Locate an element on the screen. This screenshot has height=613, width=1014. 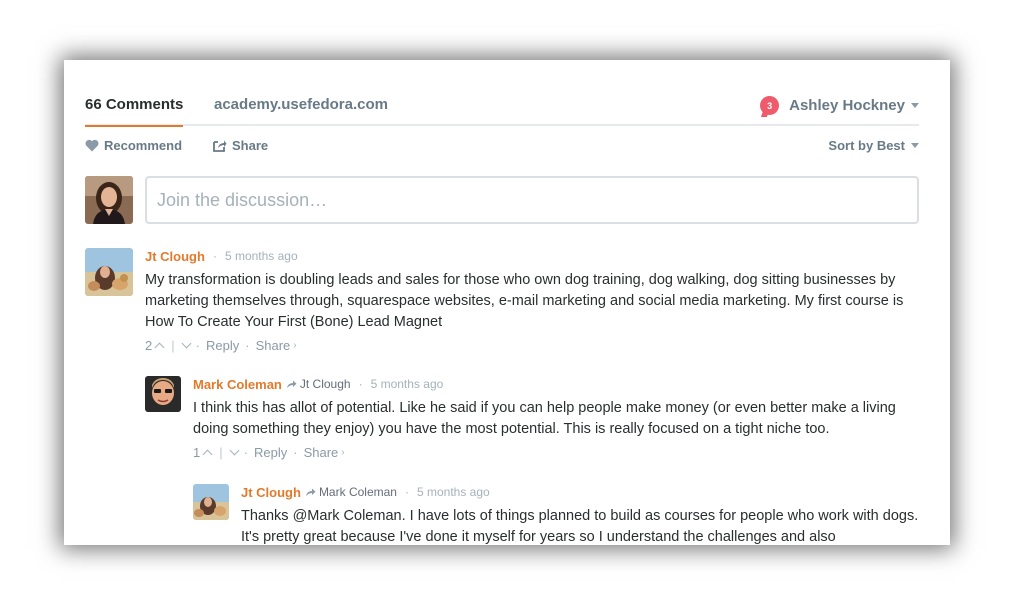
user-menu: 3 Ashley Hockney is located at coordinates (839, 105).